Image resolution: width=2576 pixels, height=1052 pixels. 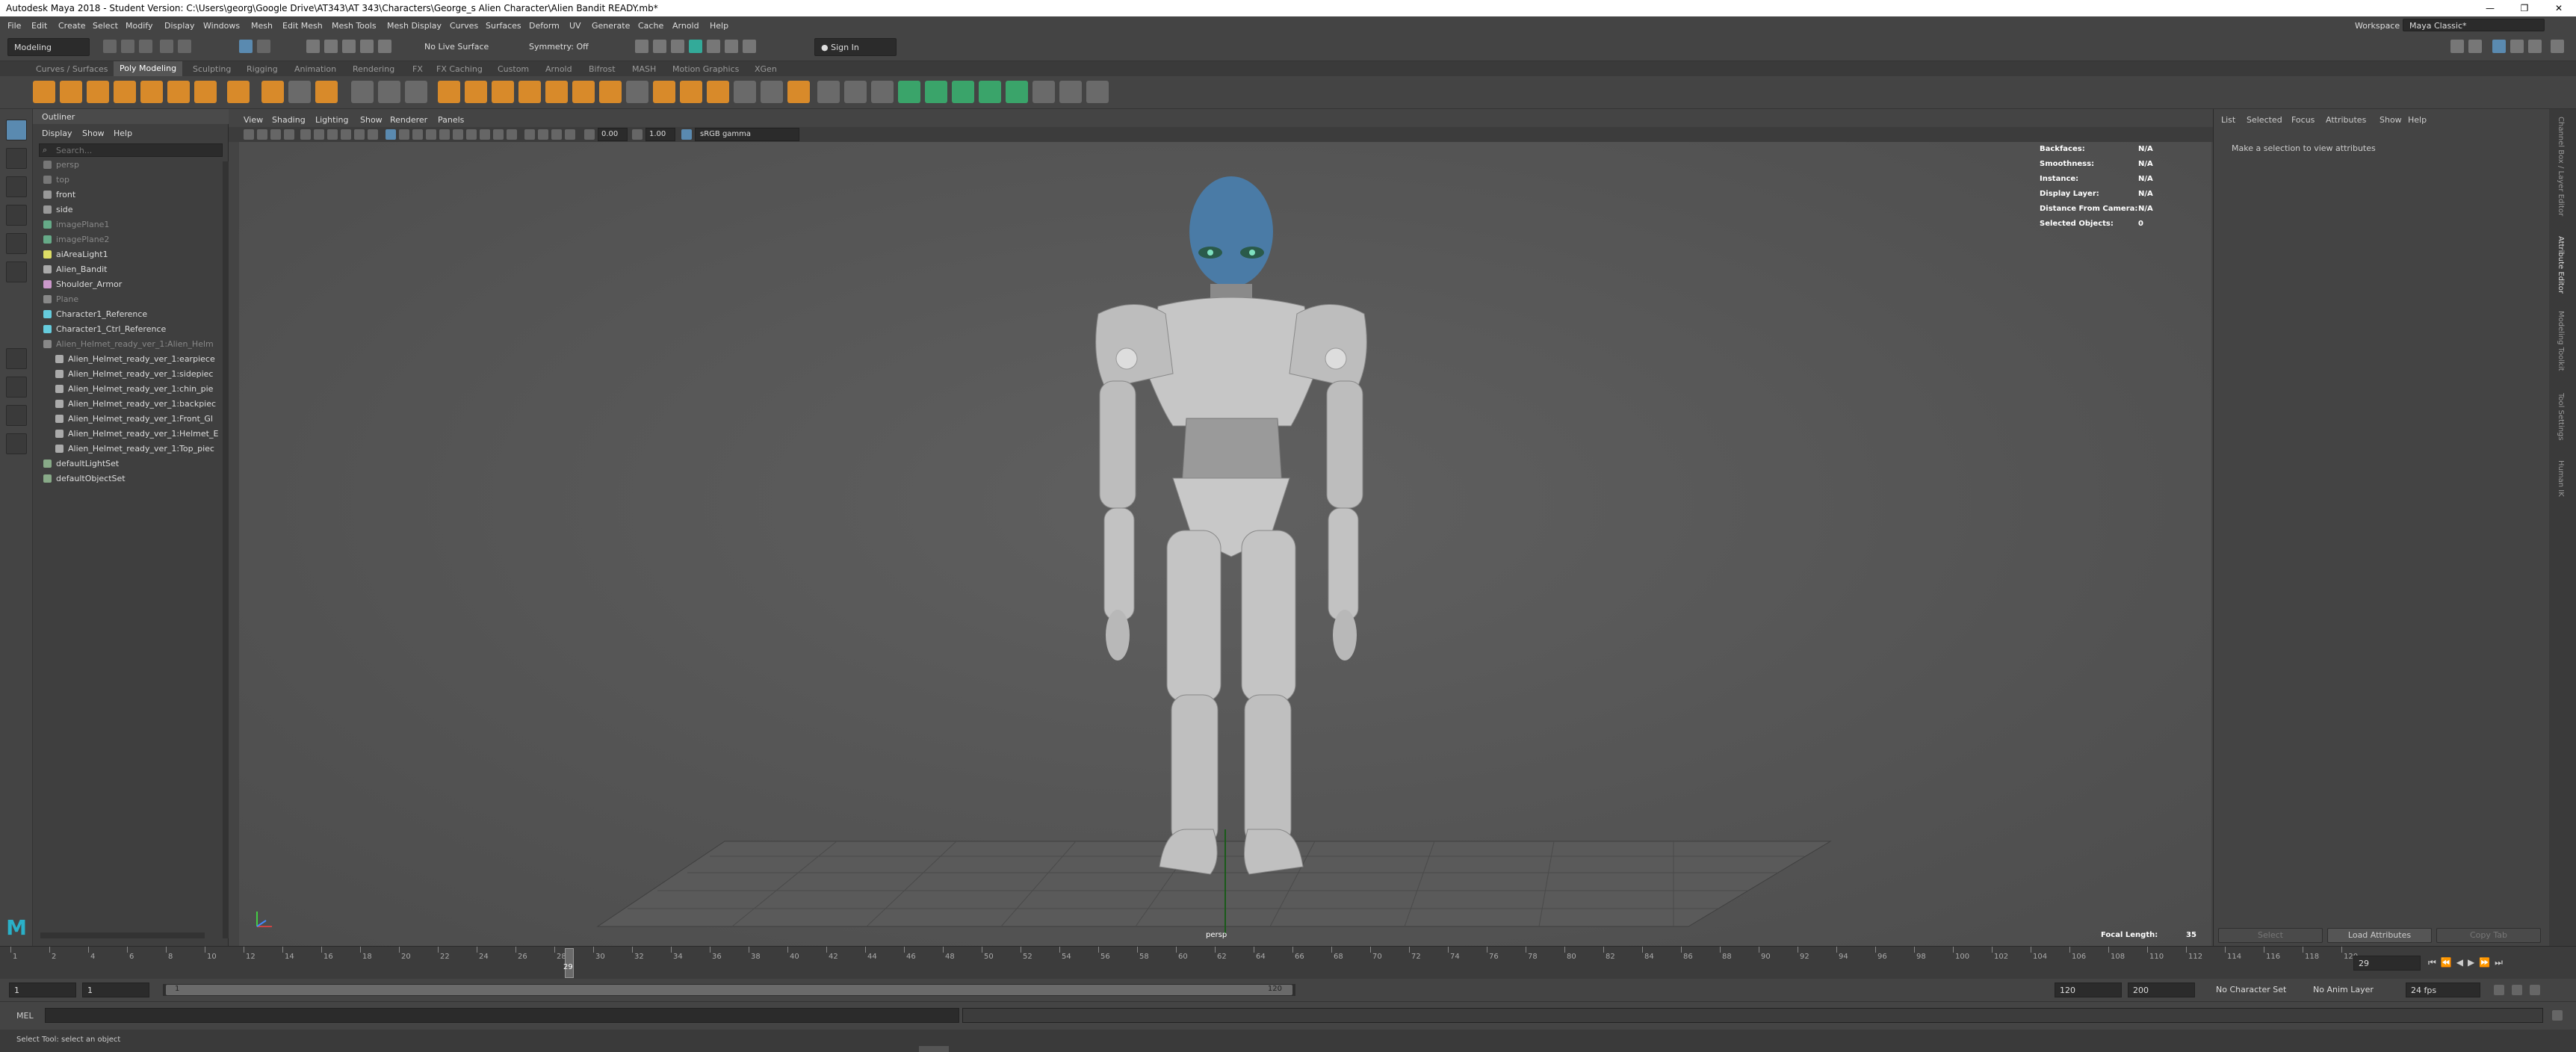 I want to click on outliner-item: Character1_Reference, so click(x=95, y=316).